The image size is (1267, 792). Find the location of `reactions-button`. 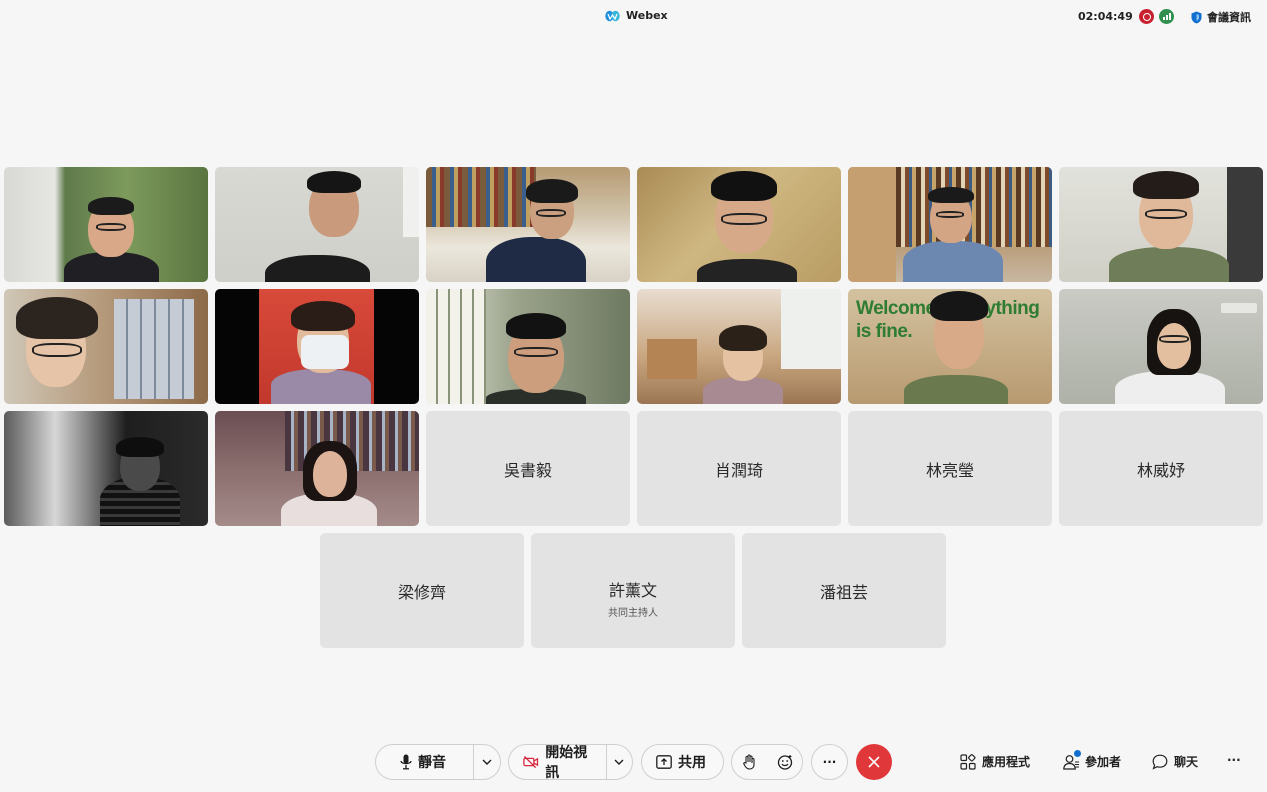

reactions-button is located at coordinates (780, 762).